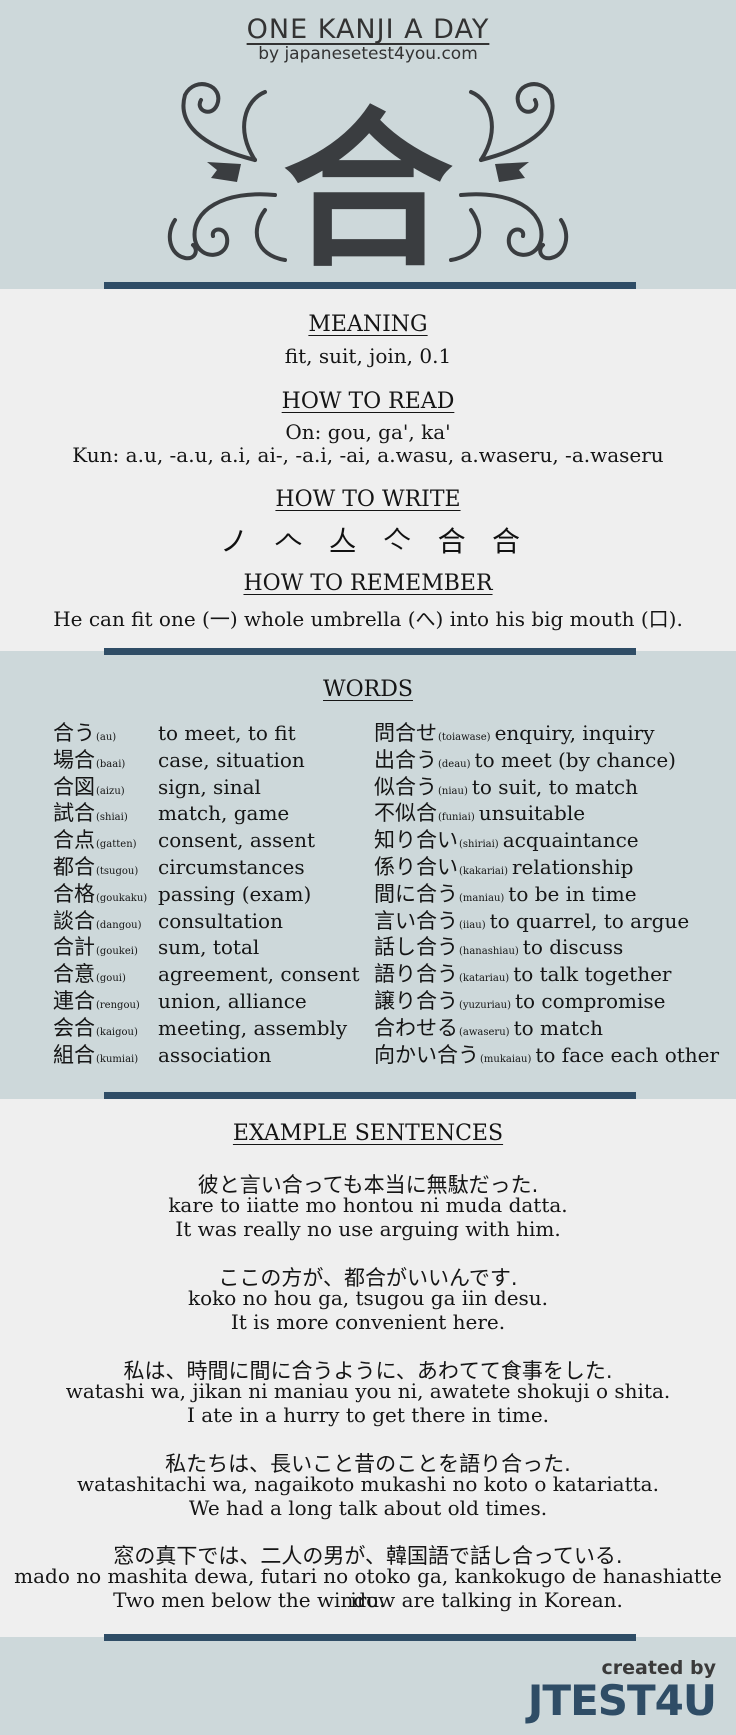 The width and height of the screenshot is (736, 1735). Describe the element at coordinates (110, 791) in the screenshot. I see `word-reading: (aizu)` at that location.